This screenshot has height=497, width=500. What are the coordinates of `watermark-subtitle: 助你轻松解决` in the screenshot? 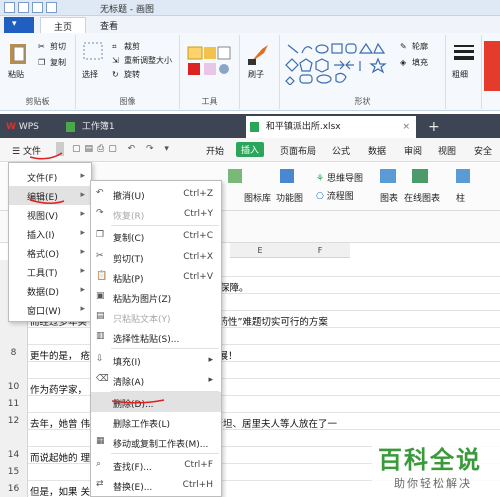 It's located at (433, 483).